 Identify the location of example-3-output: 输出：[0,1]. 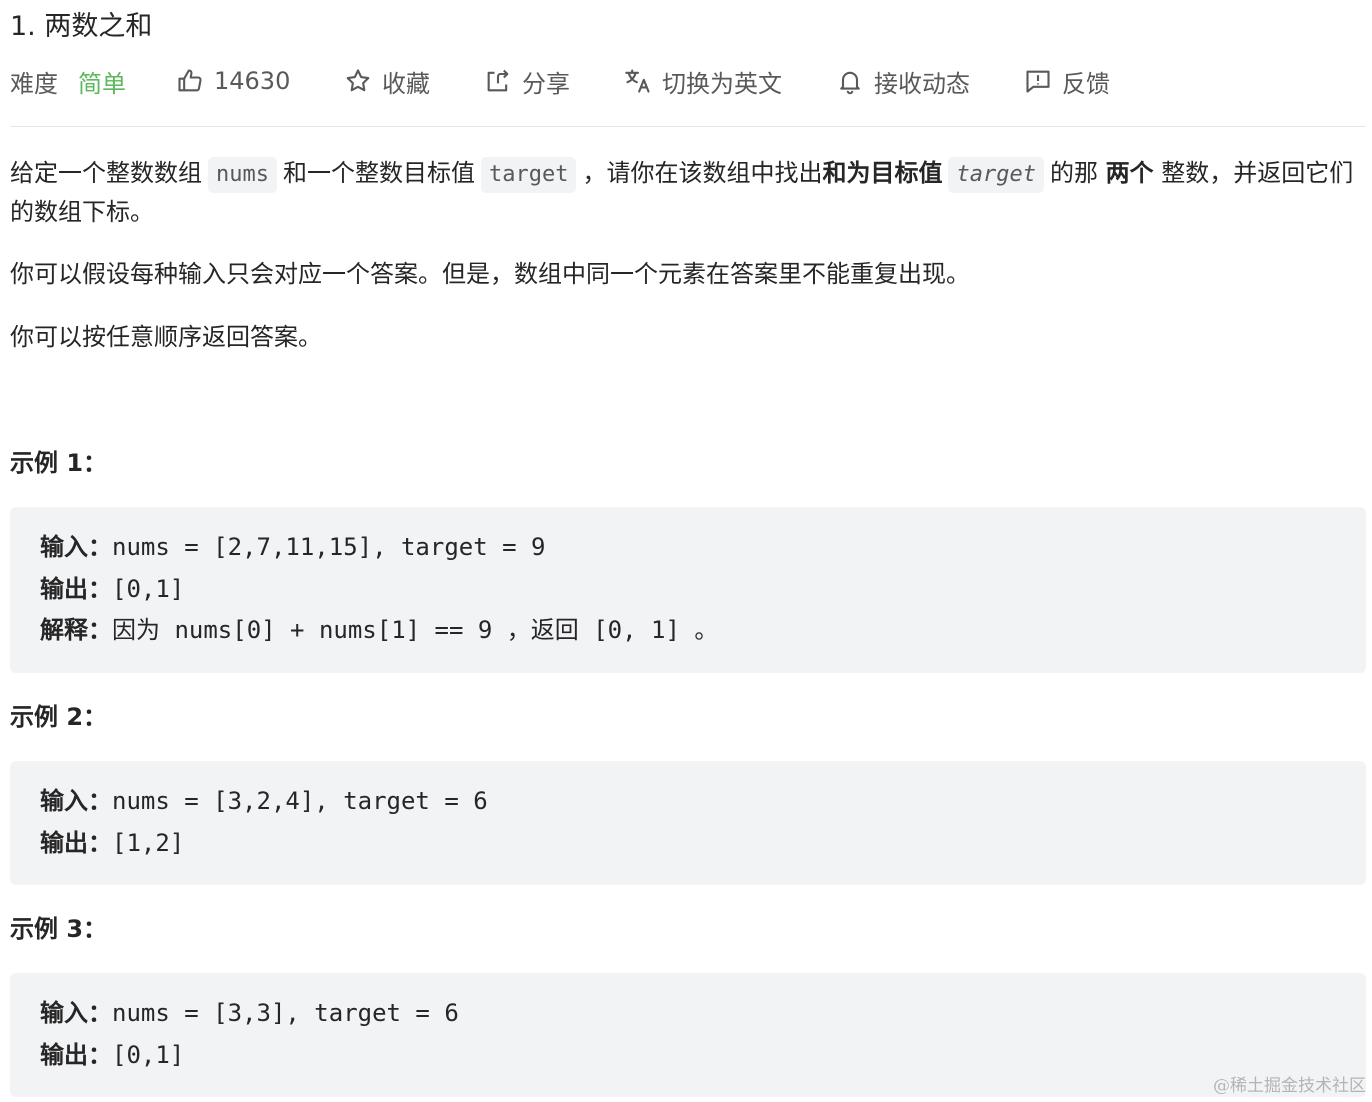
(688, 1056).